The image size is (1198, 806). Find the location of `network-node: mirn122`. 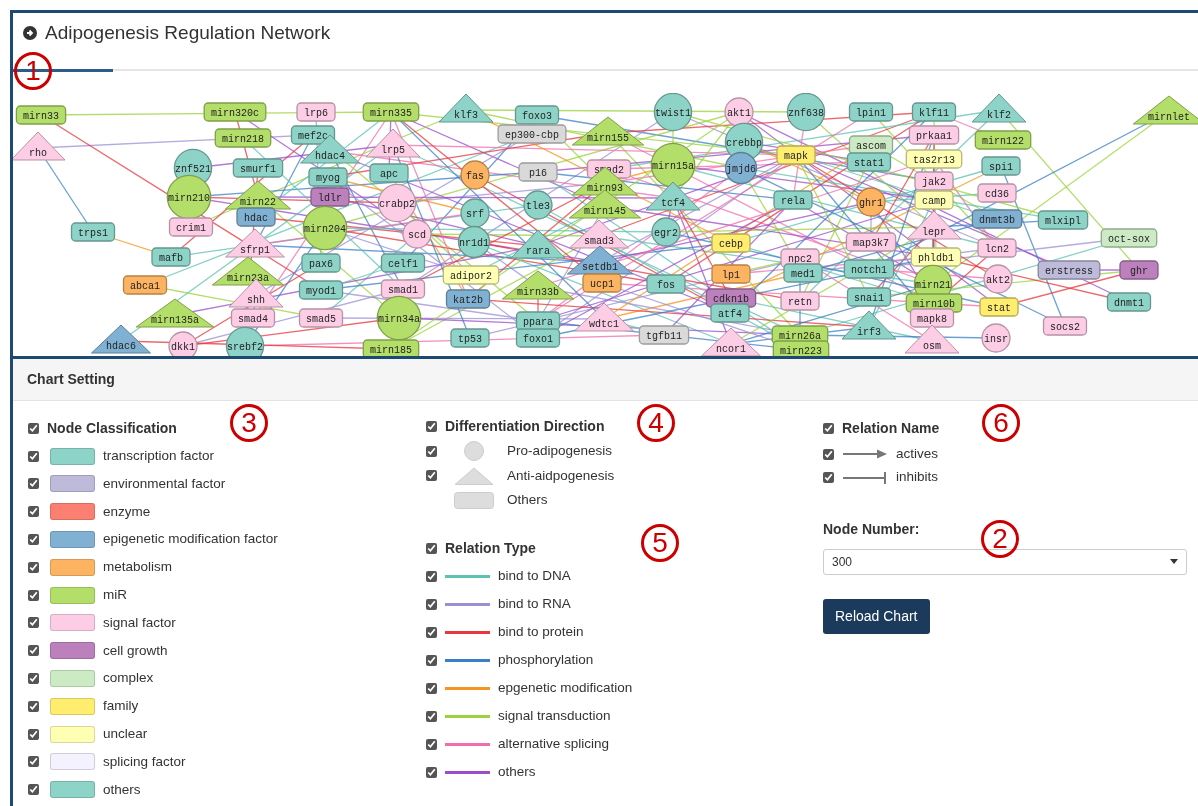

network-node: mirn122 is located at coordinates (1003, 139).